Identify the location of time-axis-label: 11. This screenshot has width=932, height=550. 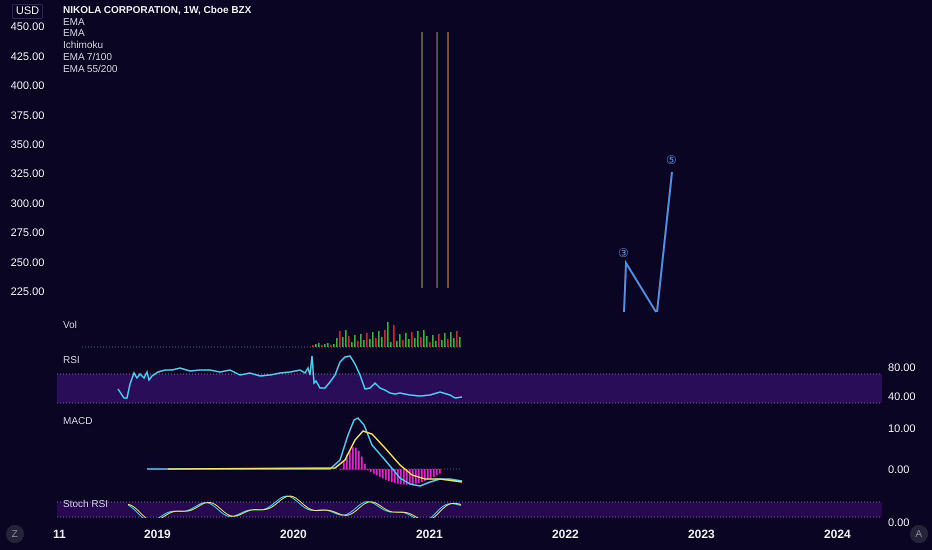
(59, 534).